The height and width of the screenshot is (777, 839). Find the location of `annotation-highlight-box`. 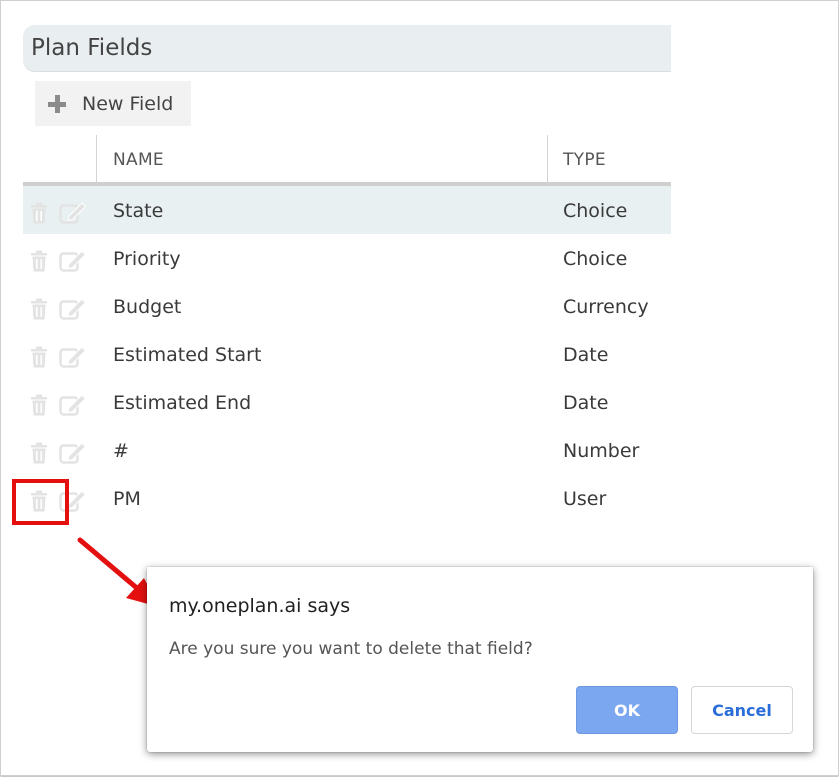

annotation-highlight-box is located at coordinates (40, 502).